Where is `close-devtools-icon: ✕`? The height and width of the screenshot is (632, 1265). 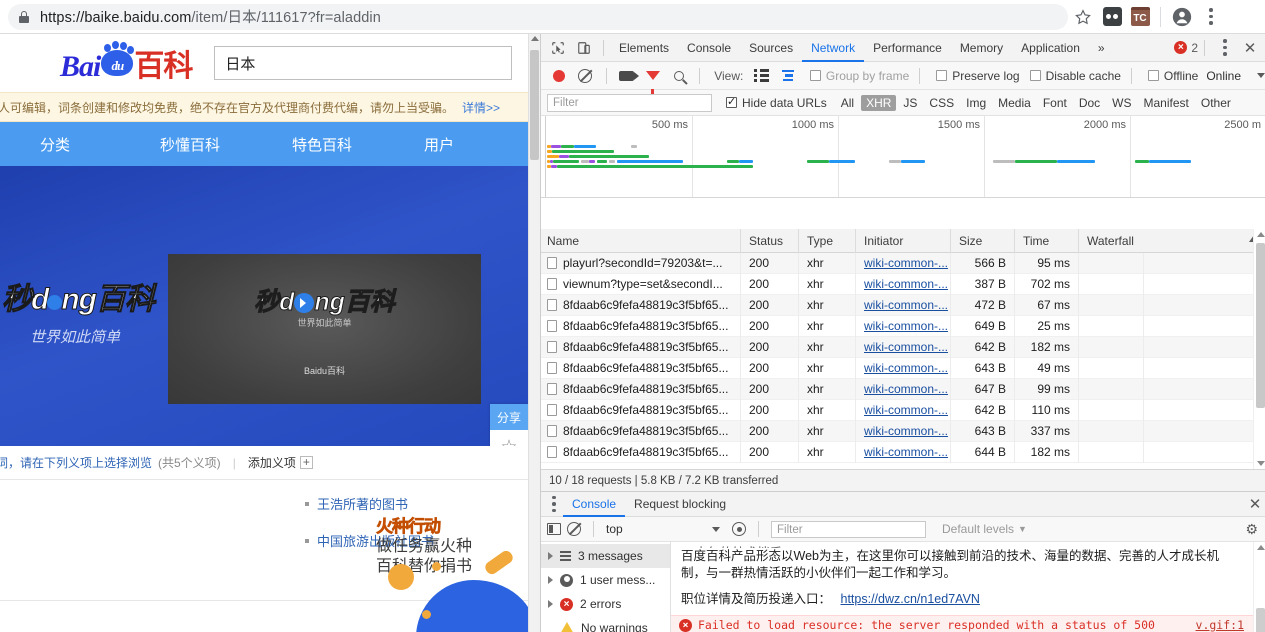
close-devtools-icon: ✕ is located at coordinates (1250, 48).